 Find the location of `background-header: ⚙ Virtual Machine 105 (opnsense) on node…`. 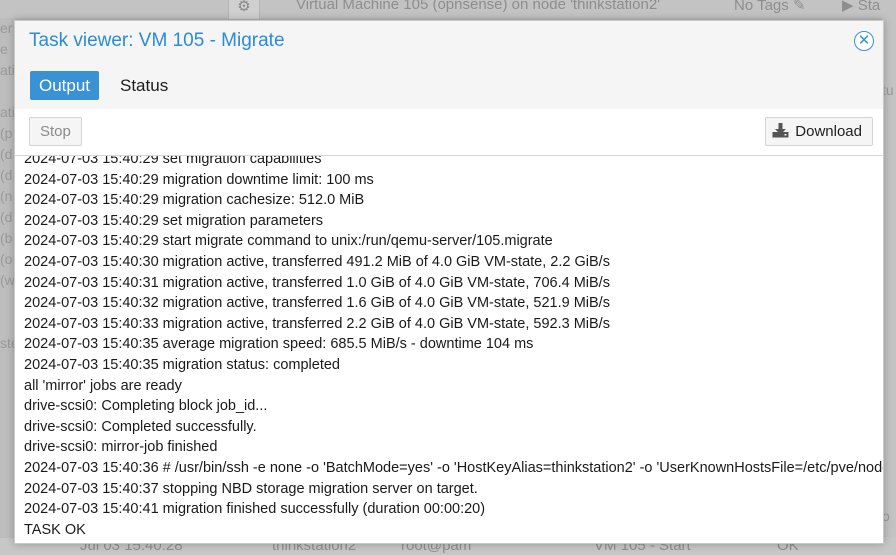

background-header: ⚙ Virtual Machine 105 (opnsense) on node… is located at coordinates (448, 10).